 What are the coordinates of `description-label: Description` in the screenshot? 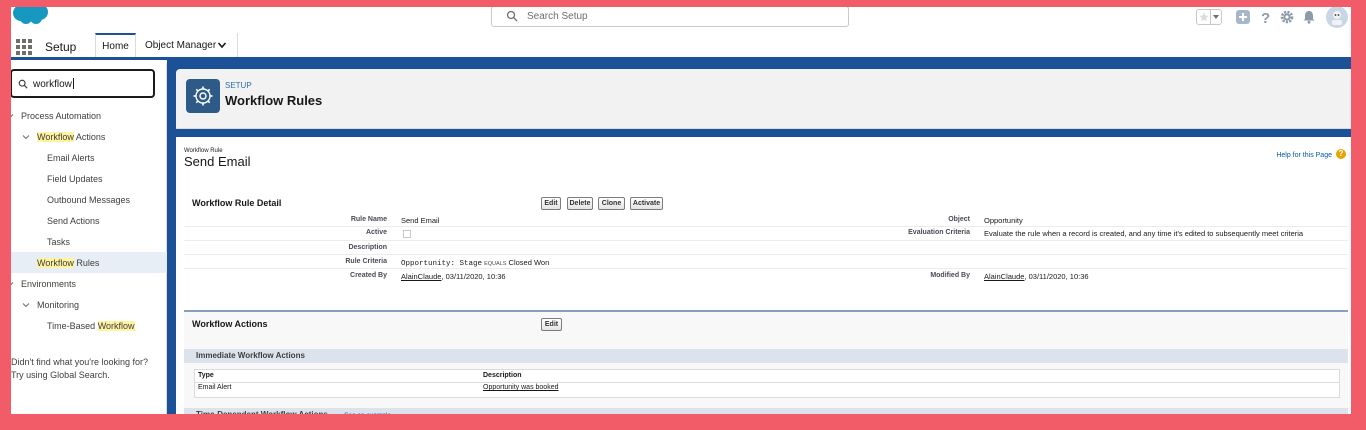 It's located at (367, 247).